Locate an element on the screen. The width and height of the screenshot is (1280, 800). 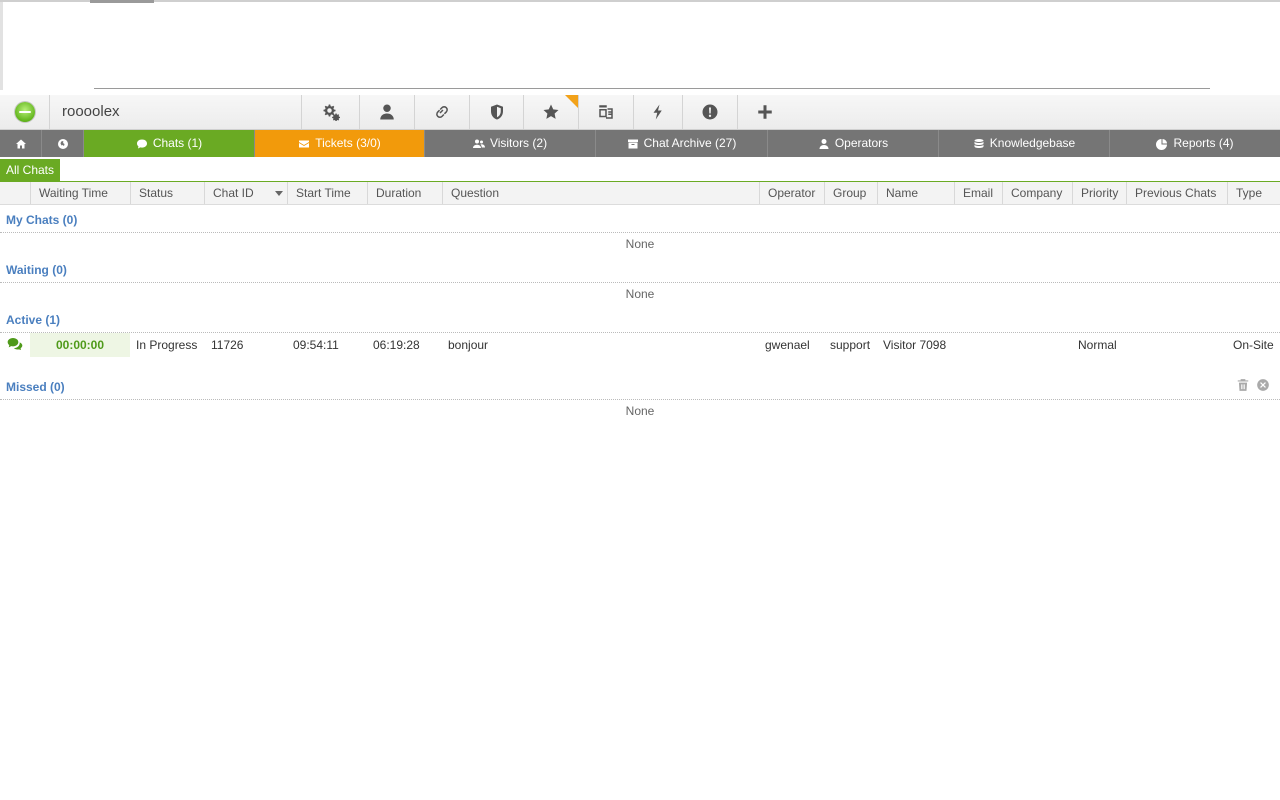
chat-row-icon is located at coordinates (15, 345).